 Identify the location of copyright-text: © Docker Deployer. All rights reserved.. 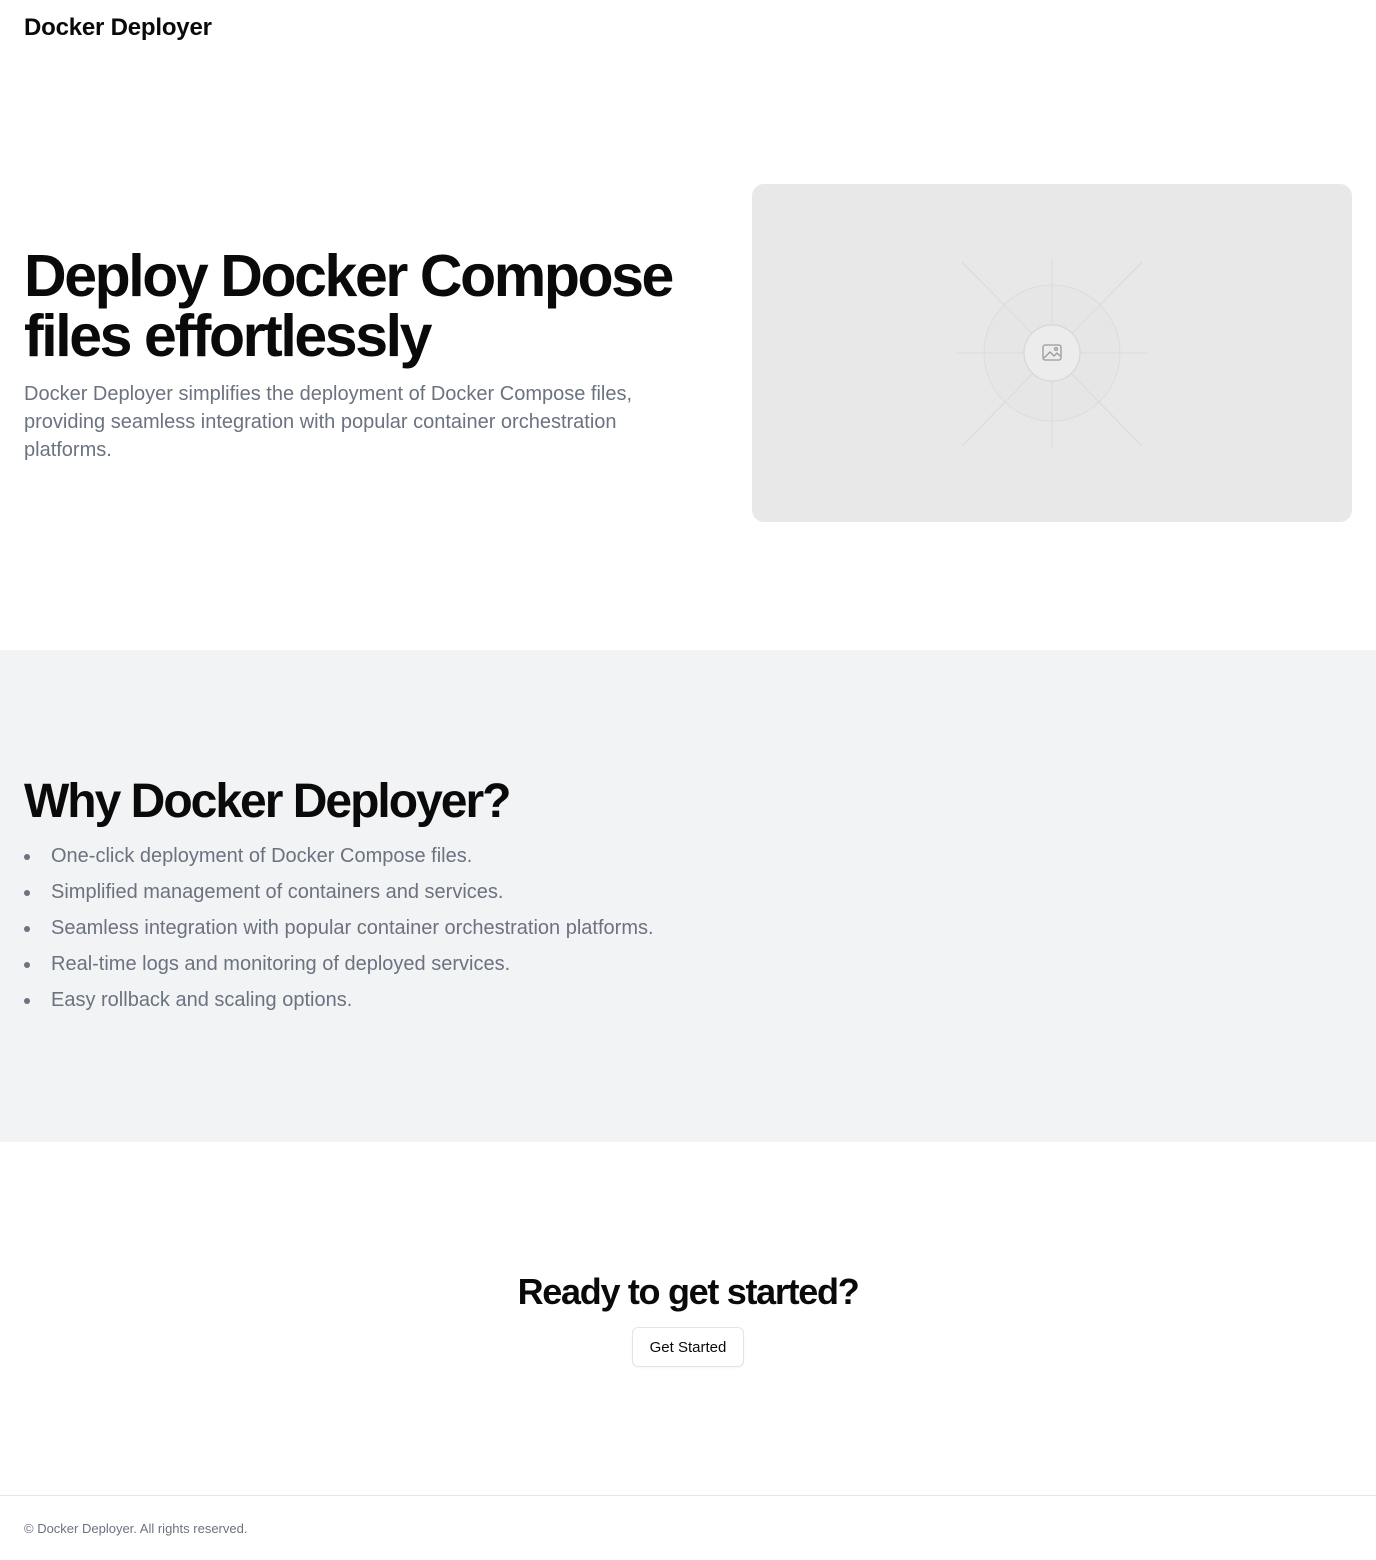
(136, 1528).